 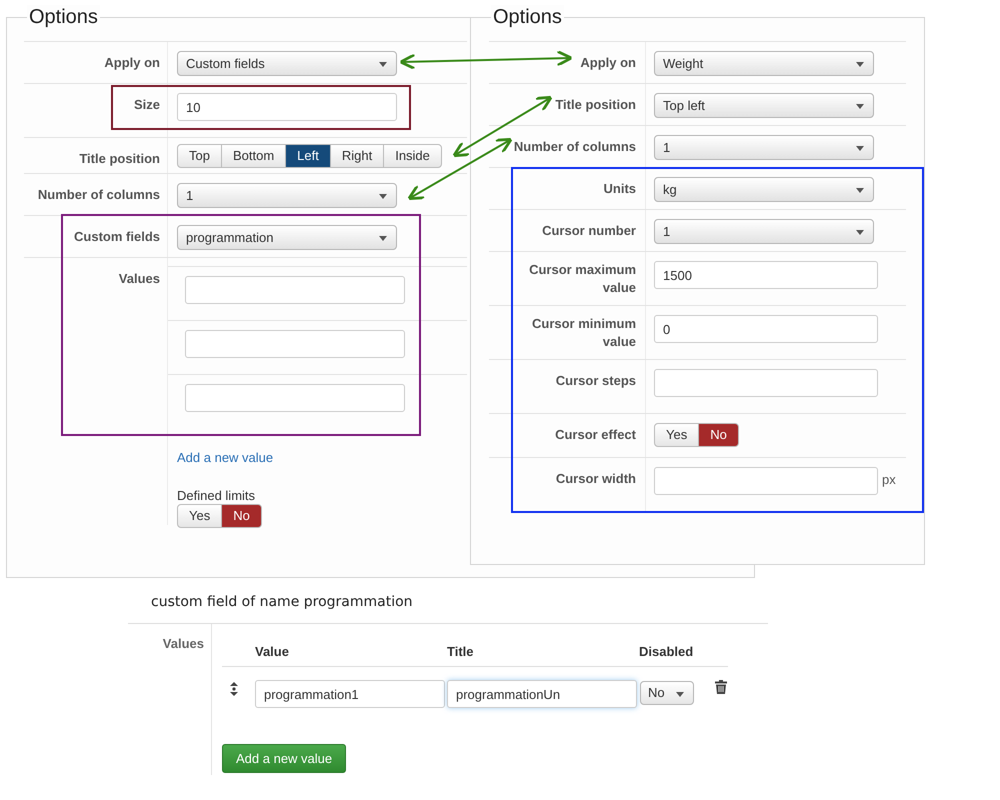 I want to click on dropdown: Custom fields, so click(x=287, y=63).